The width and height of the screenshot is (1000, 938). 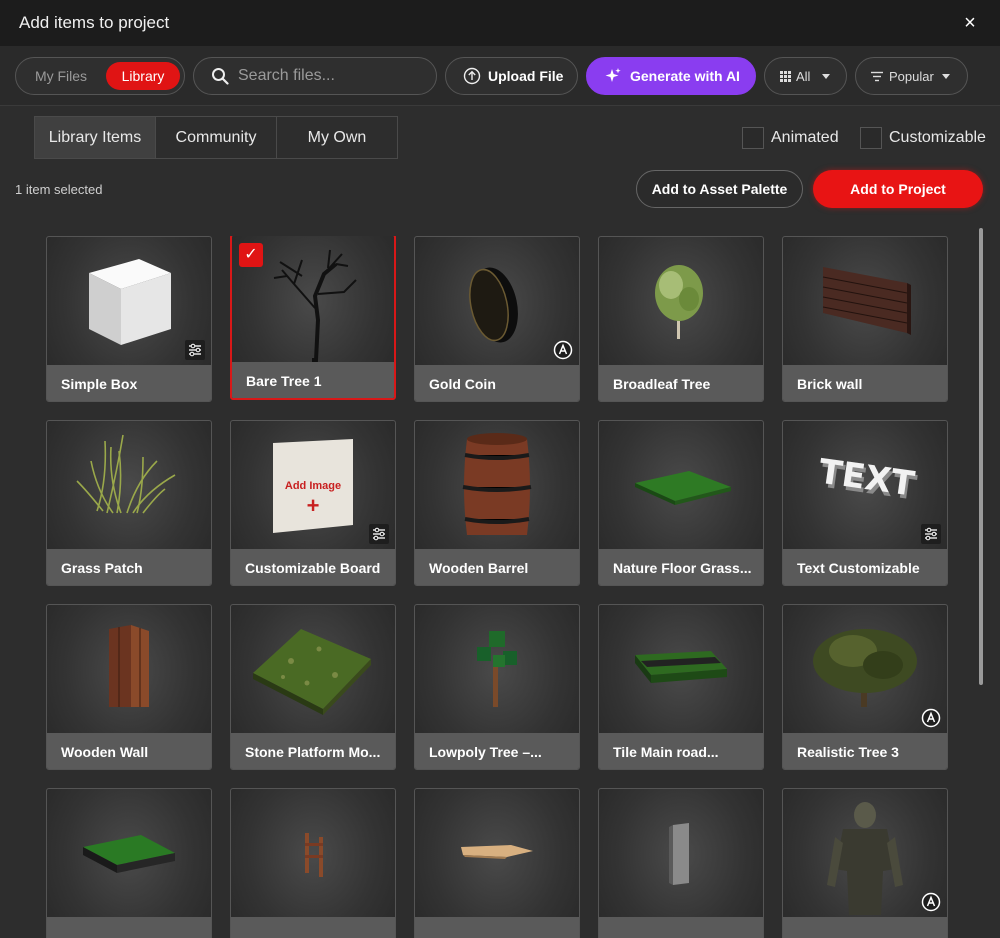 I want to click on item-name: Realistic Tree 3, so click(x=848, y=752).